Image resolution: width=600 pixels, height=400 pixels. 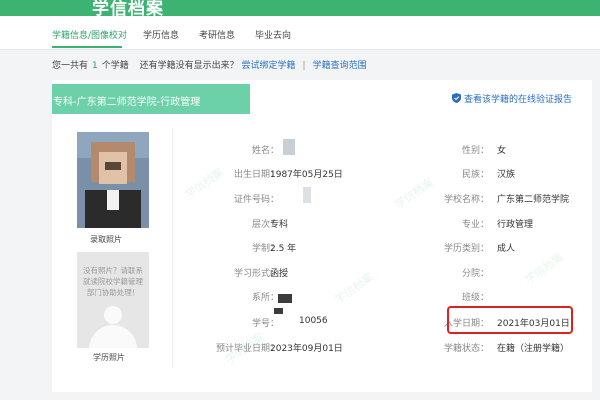 What do you see at coordinates (502, 151) in the screenshot?
I see `gender-value: 女` at bounding box center [502, 151].